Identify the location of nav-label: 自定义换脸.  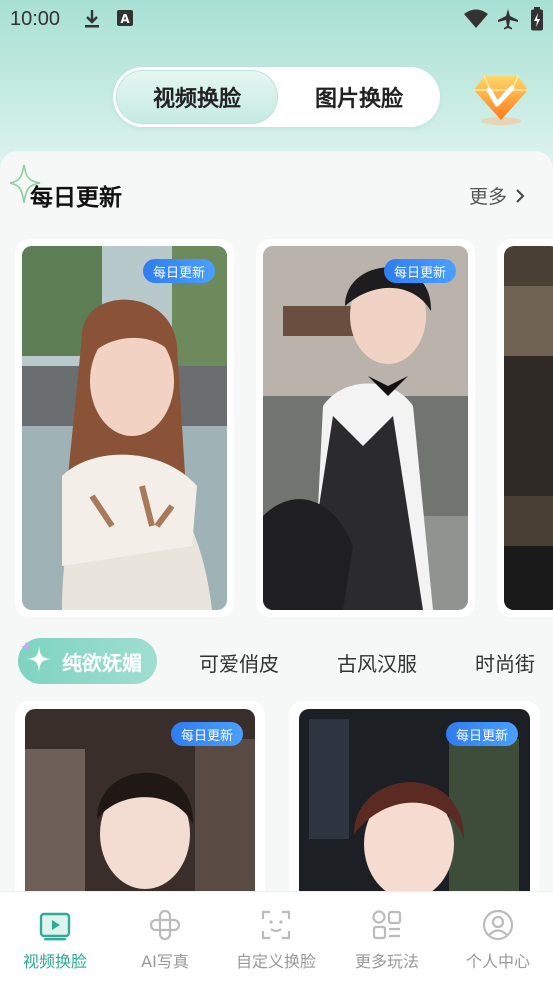
(275, 961).